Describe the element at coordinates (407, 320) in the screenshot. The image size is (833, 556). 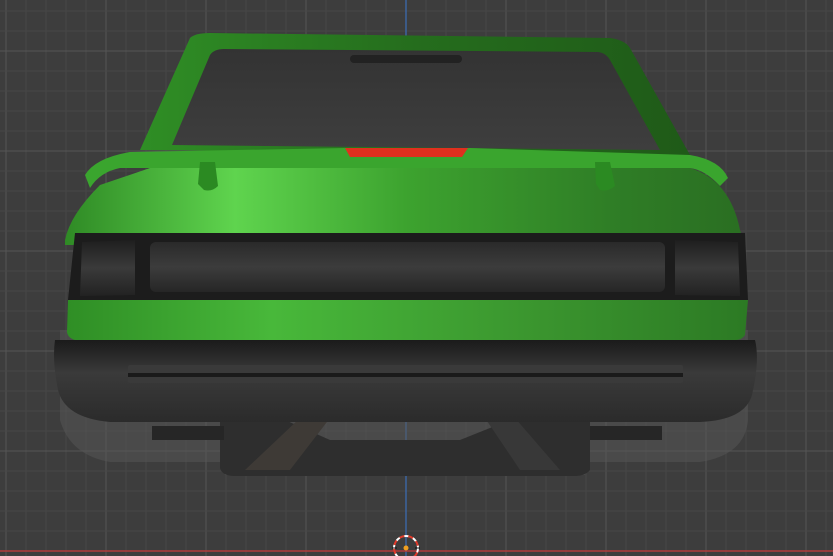
I see `bumper-upper-green` at that location.